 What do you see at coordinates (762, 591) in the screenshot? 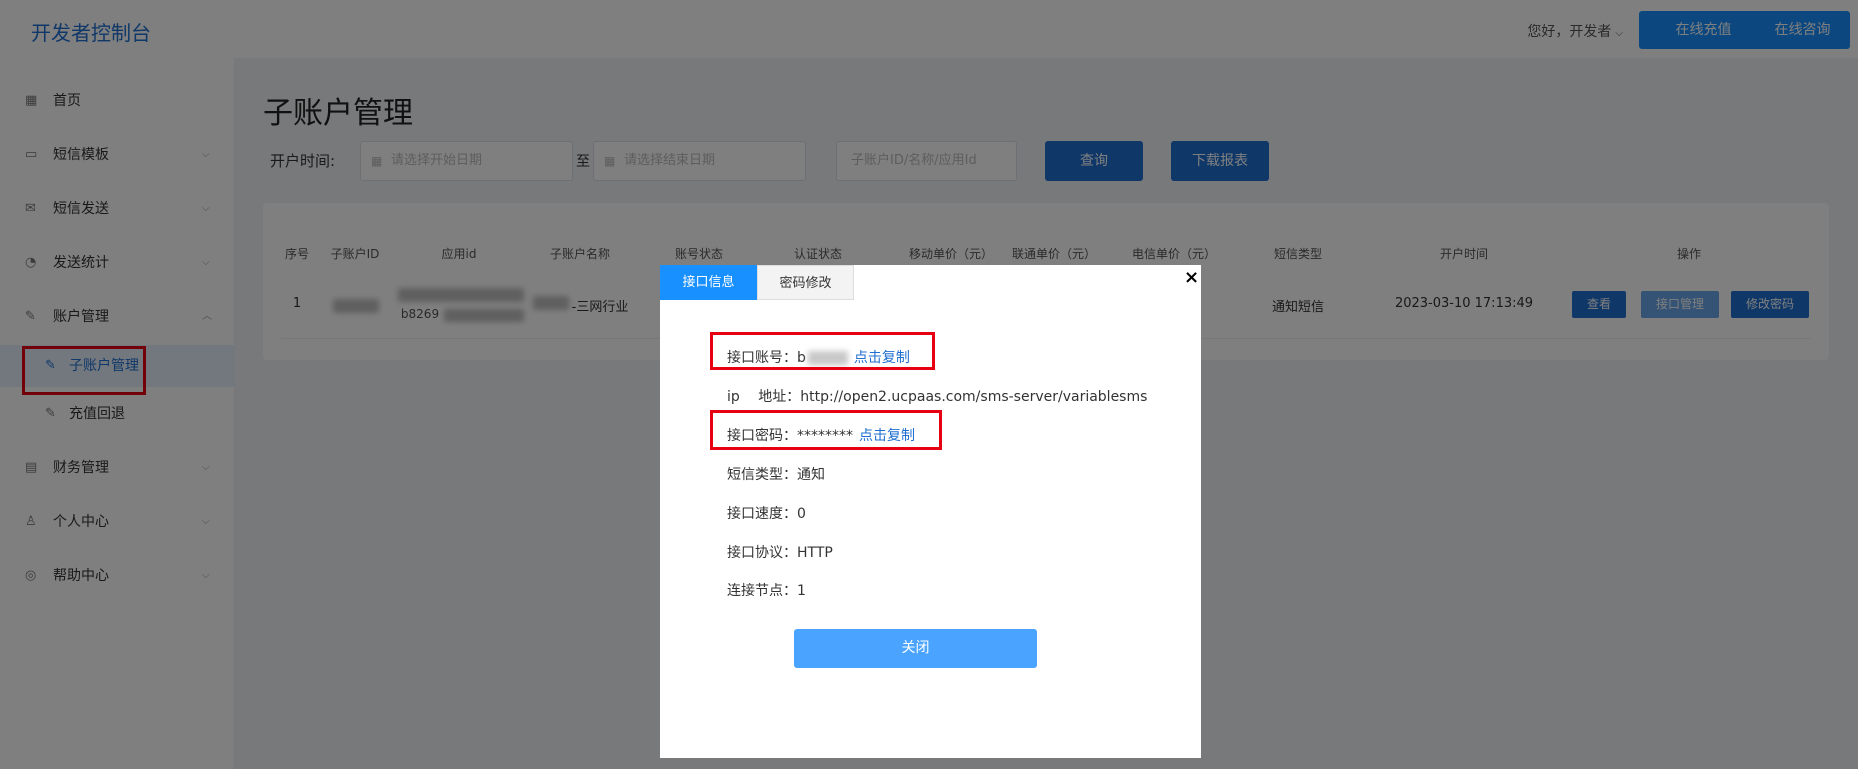
I see `node-label: 连接节点：` at bounding box center [762, 591].